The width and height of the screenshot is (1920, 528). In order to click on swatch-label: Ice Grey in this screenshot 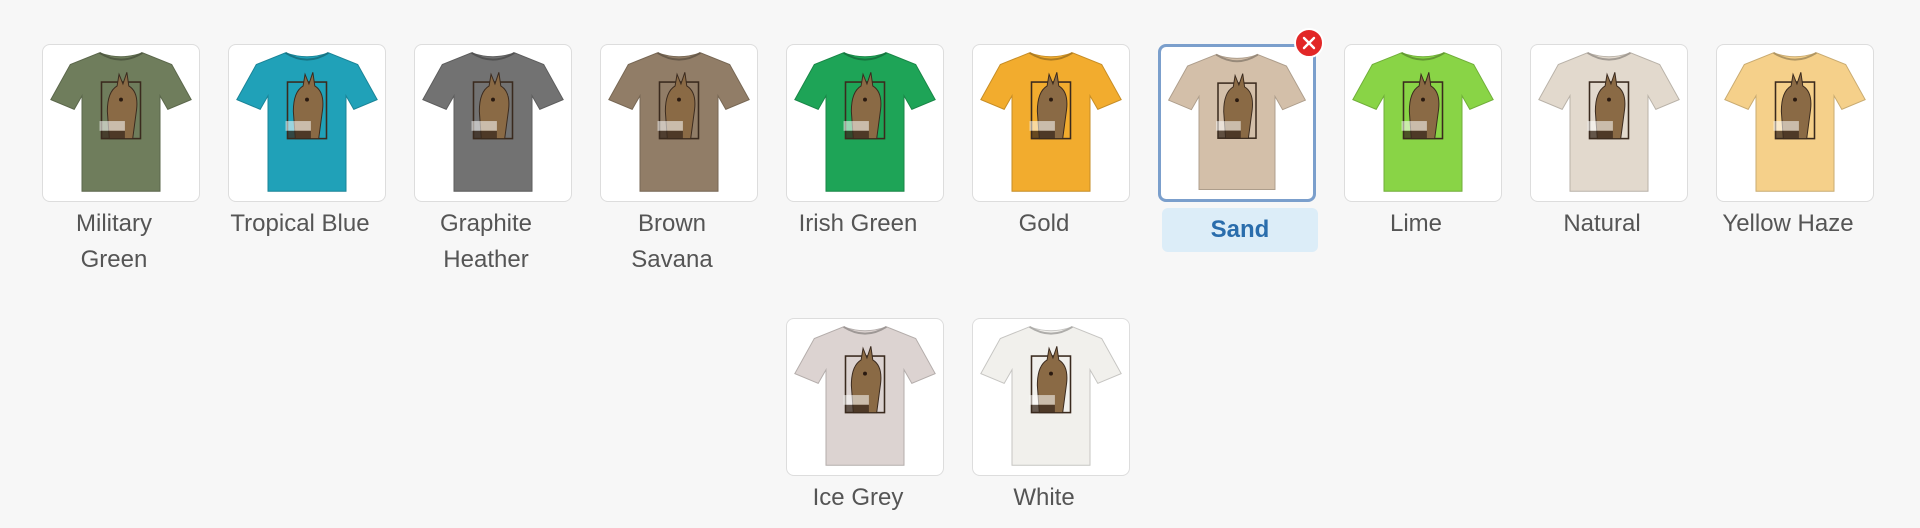, I will do `click(858, 498)`.